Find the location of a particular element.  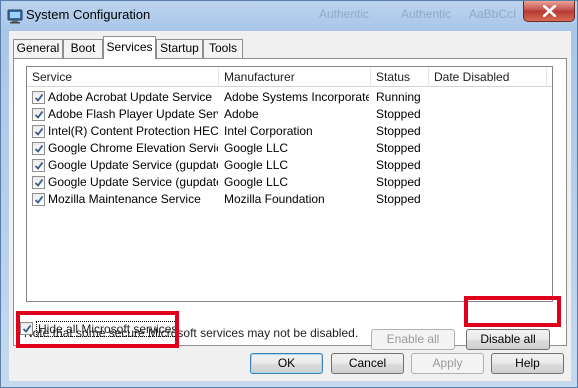

window-title: System Configuration is located at coordinates (88, 14).